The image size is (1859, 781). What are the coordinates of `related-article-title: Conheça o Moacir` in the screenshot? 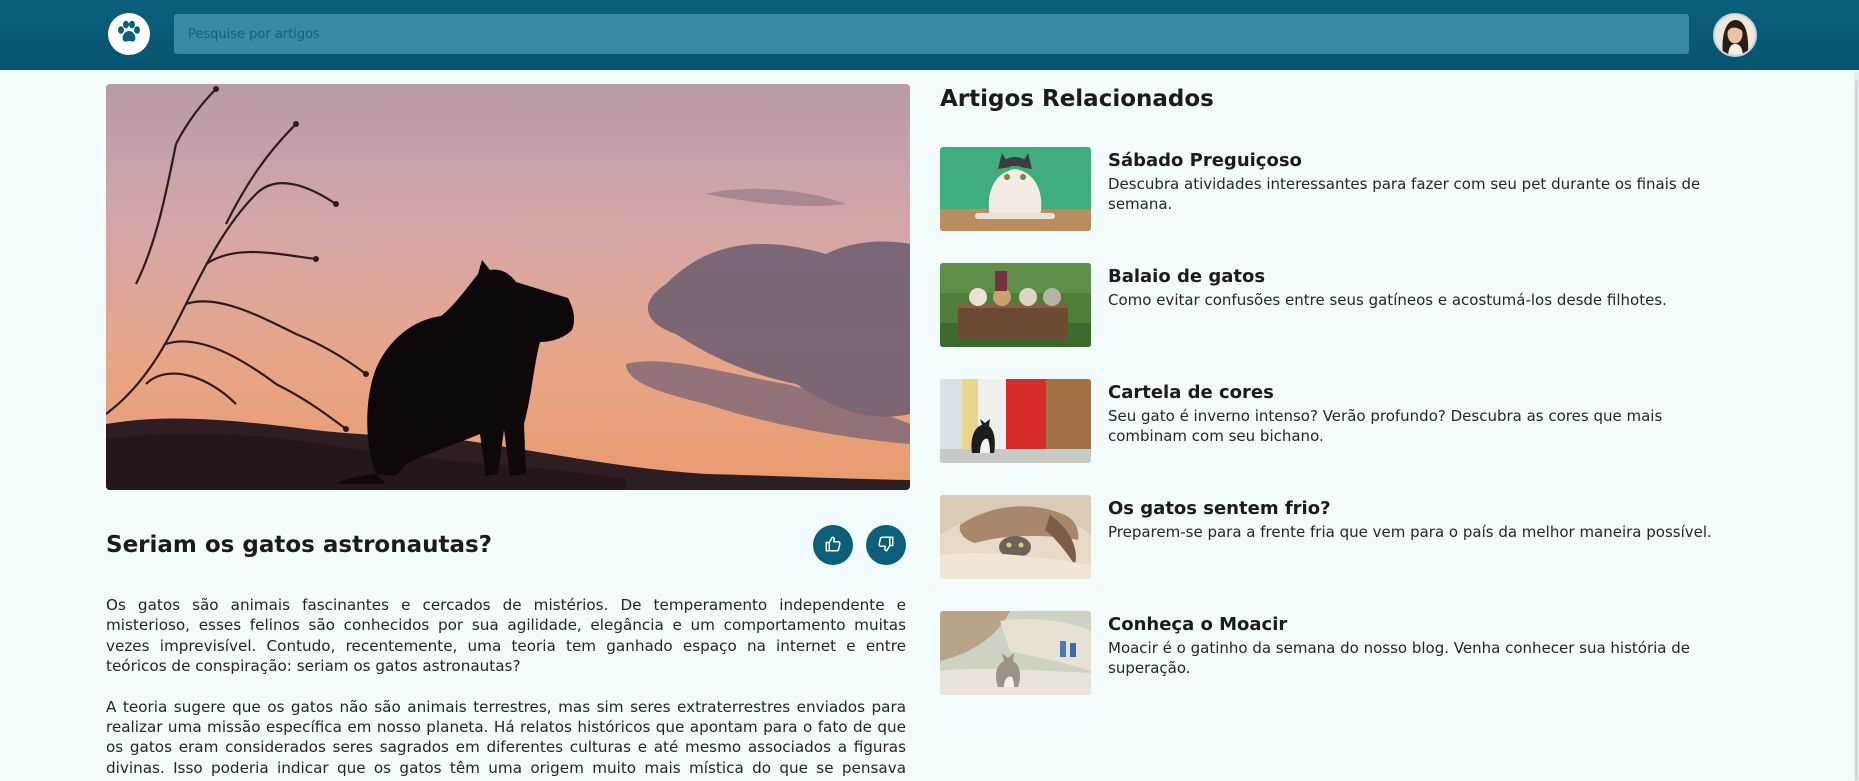 It's located at (1197, 624).